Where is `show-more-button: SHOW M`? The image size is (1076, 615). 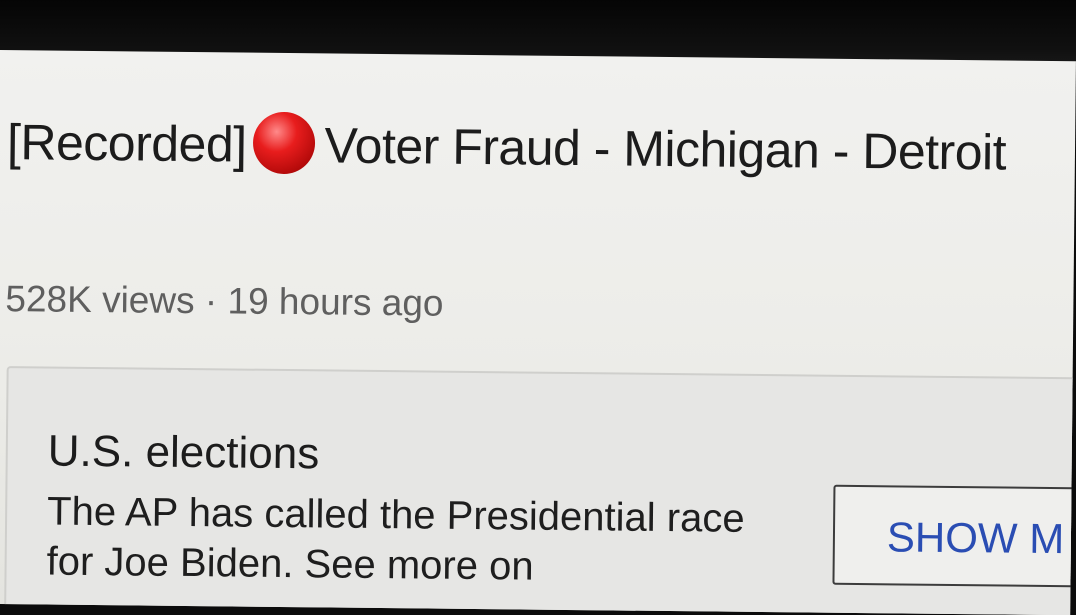 show-more-button: SHOW M is located at coordinates (954, 536).